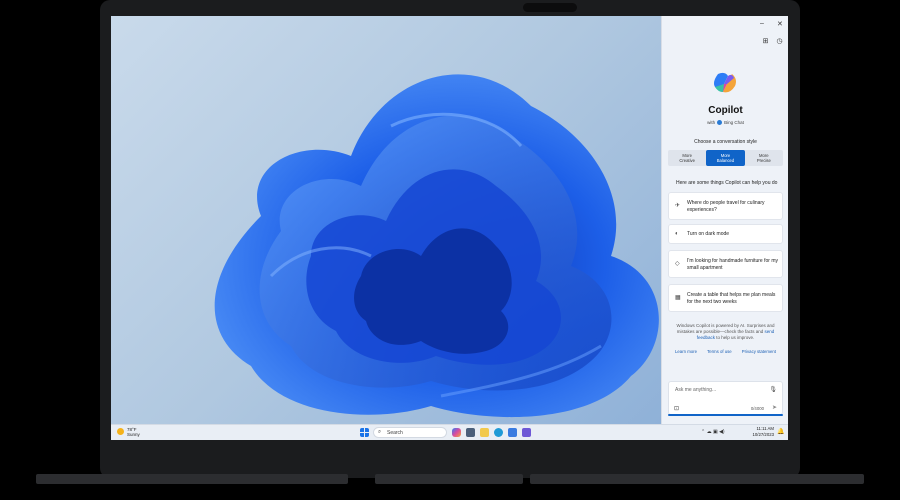 Image resolution: width=900 pixels, height=500 pixels. I want to click on history-icon: ◷, so click(779, 41).